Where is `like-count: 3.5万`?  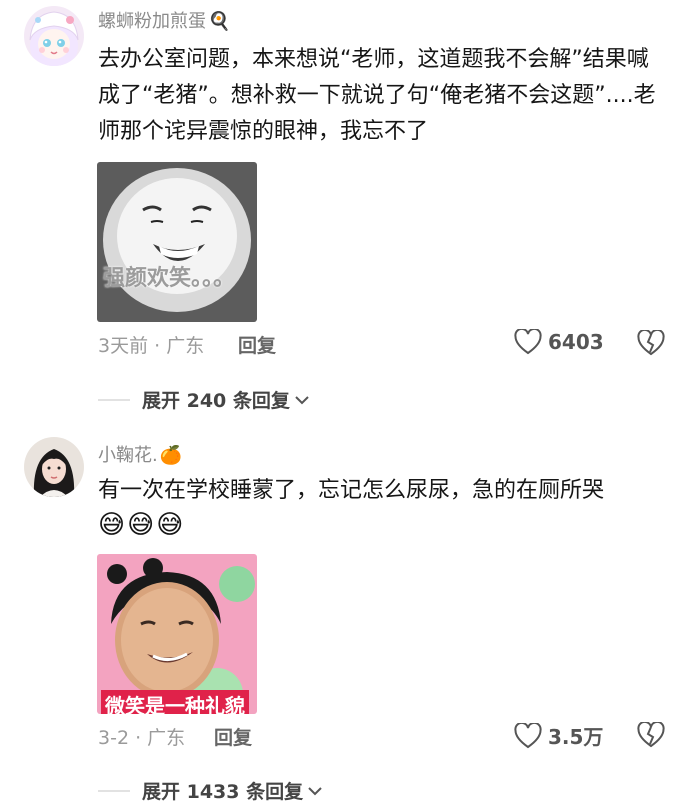 like-count: 3.5万 is located at coordinates (576, 737).